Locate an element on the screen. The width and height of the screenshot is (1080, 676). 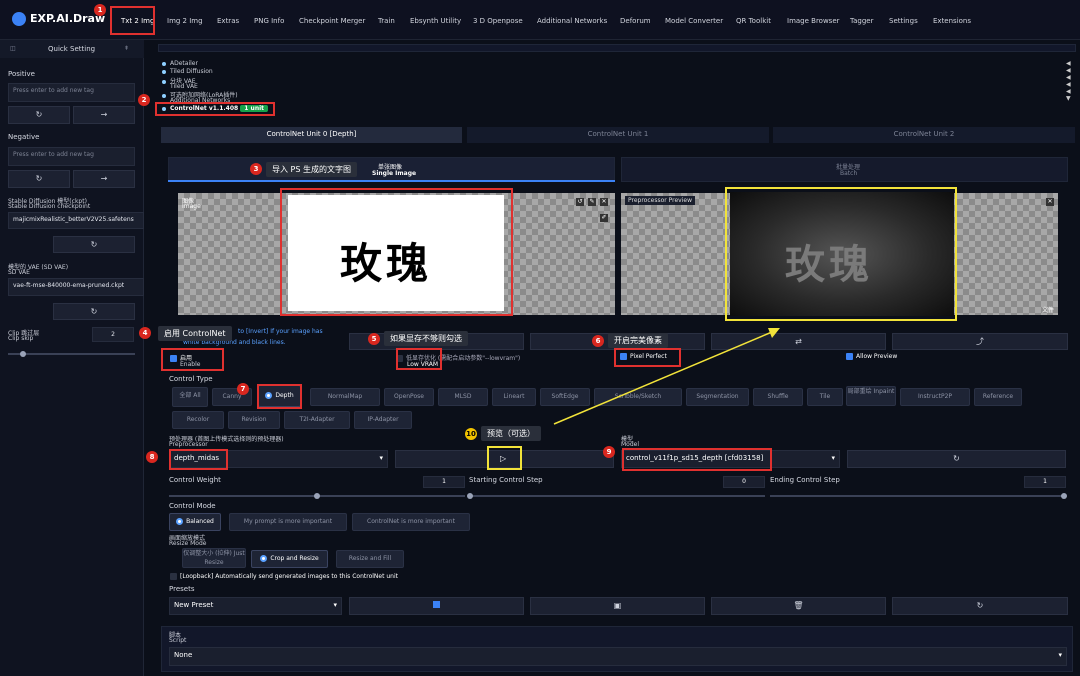
end-step-slider is located at coordinates (918, 496).